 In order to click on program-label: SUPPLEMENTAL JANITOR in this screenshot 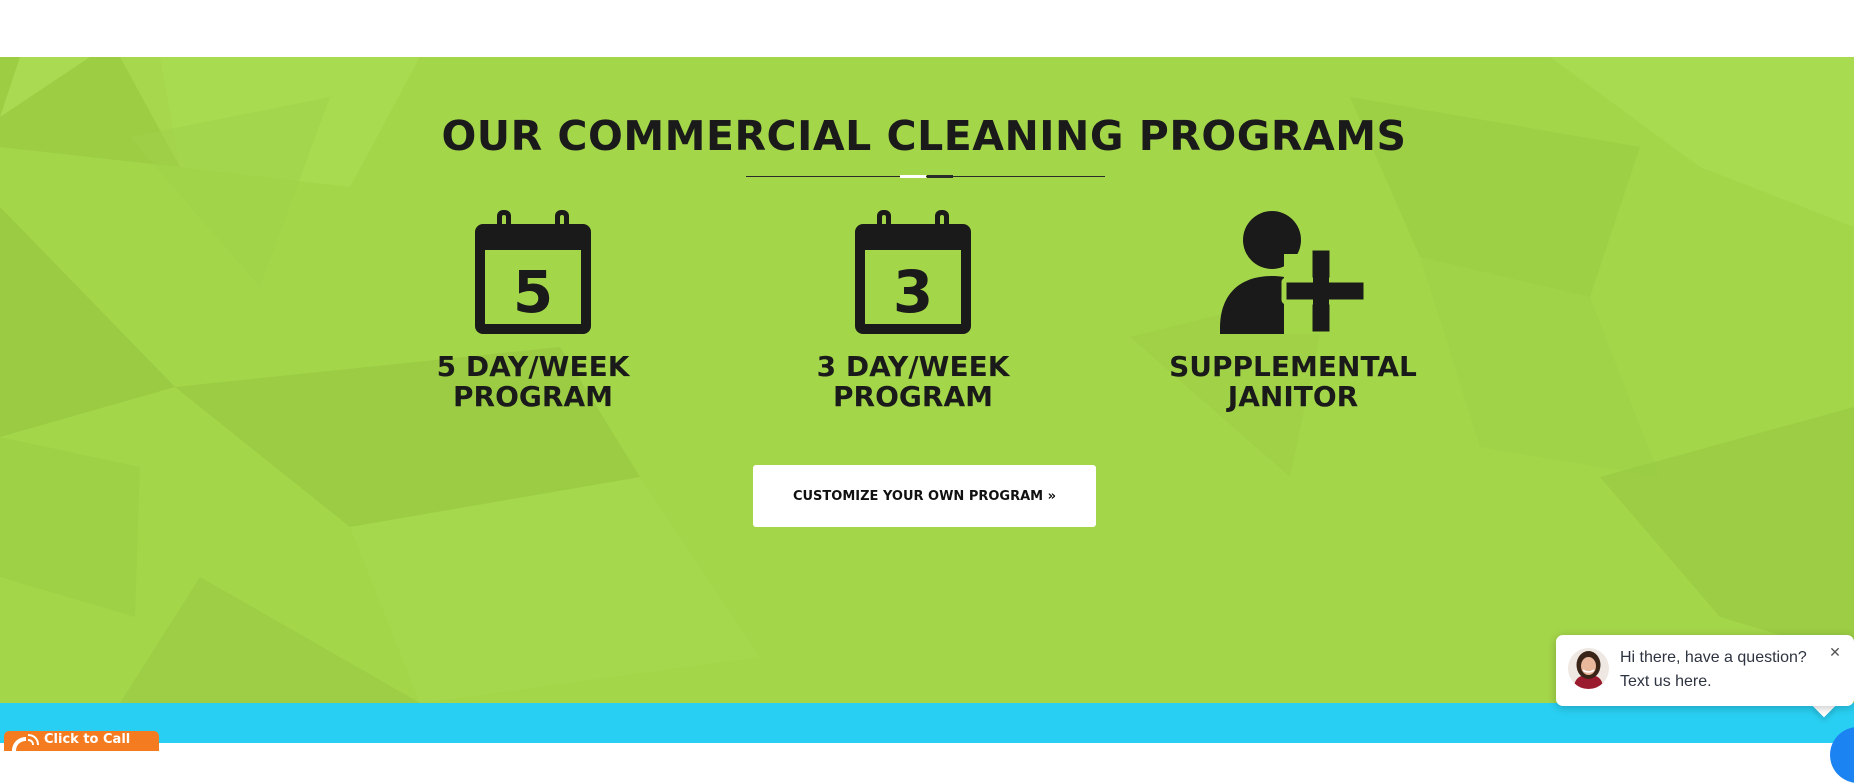, I will do `click(1293, 381)`.